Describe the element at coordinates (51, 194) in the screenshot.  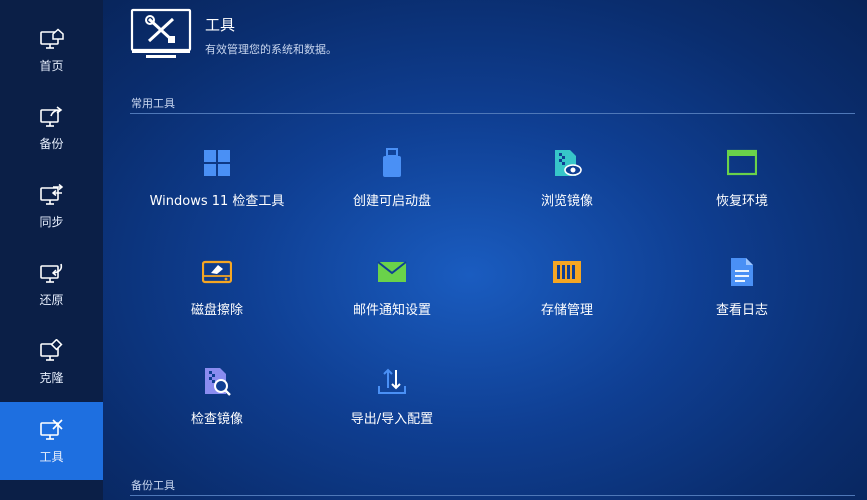
I see `sync-monitor-icon` at that location.